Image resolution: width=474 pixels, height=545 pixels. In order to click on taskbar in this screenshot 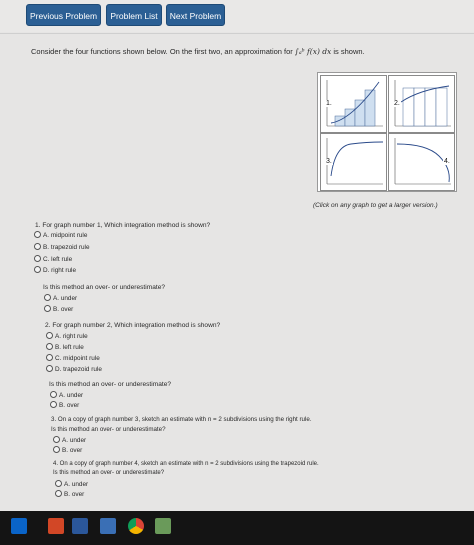, I will do `click(237, 528)`.